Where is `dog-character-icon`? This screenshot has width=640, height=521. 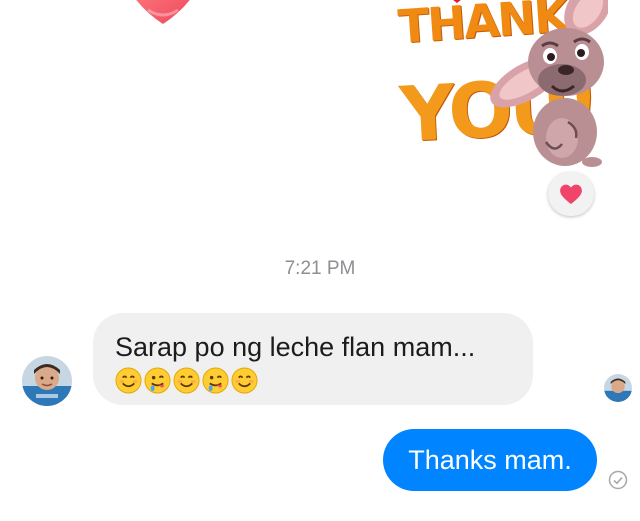
dog-character-icon is located at coordinates (549, 83).